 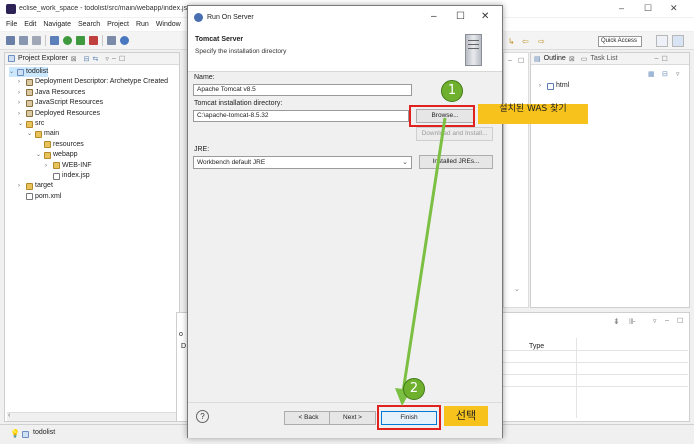 I want to click on run-server-icon, so click(x=80, y=40).